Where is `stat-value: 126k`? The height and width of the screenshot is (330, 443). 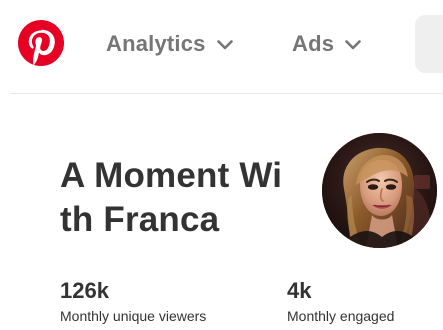
stat-value: 126k is located at coordinates (84, 290).